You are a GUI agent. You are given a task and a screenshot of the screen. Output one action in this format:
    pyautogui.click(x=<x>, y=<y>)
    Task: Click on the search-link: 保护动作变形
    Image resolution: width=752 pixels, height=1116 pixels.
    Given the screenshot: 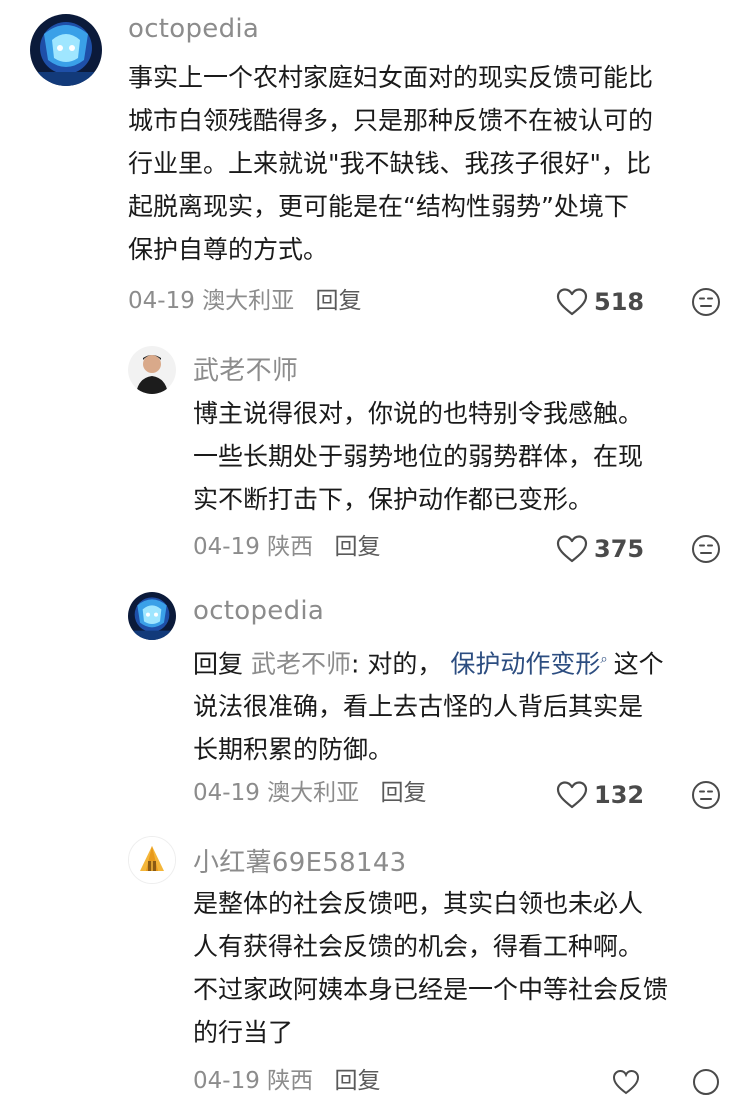 What is the action you would take?
    pyautogui.click(x=525, y=663)
    